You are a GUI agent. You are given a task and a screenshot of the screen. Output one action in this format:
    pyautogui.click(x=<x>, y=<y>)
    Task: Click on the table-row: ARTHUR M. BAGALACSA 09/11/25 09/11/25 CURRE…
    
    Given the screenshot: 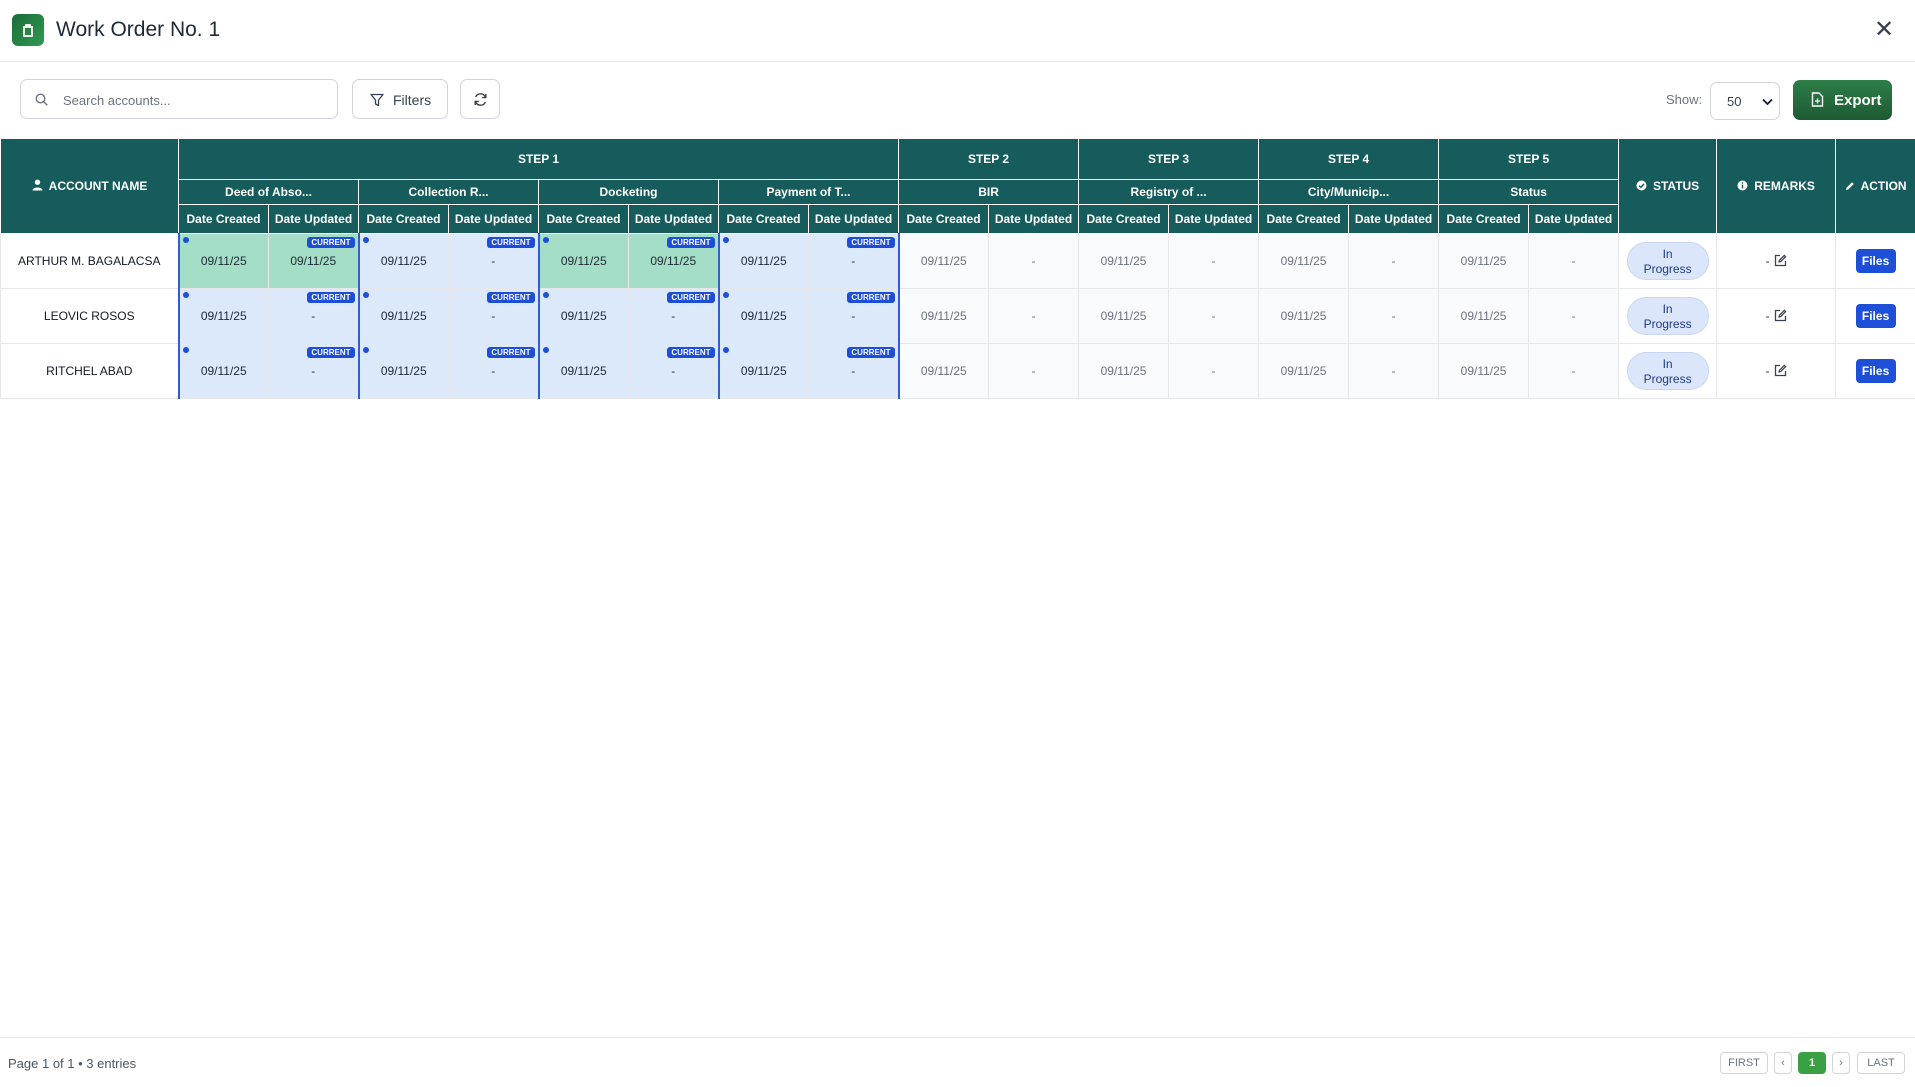 What is the action you would take?
    pyautogui.click(x=957, y=261)
    